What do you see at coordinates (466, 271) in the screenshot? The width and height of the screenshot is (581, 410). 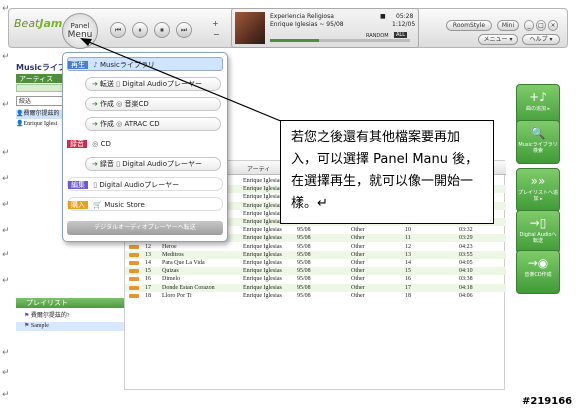 I see `cell-time: 04:10` at bounding box center [466, 271].